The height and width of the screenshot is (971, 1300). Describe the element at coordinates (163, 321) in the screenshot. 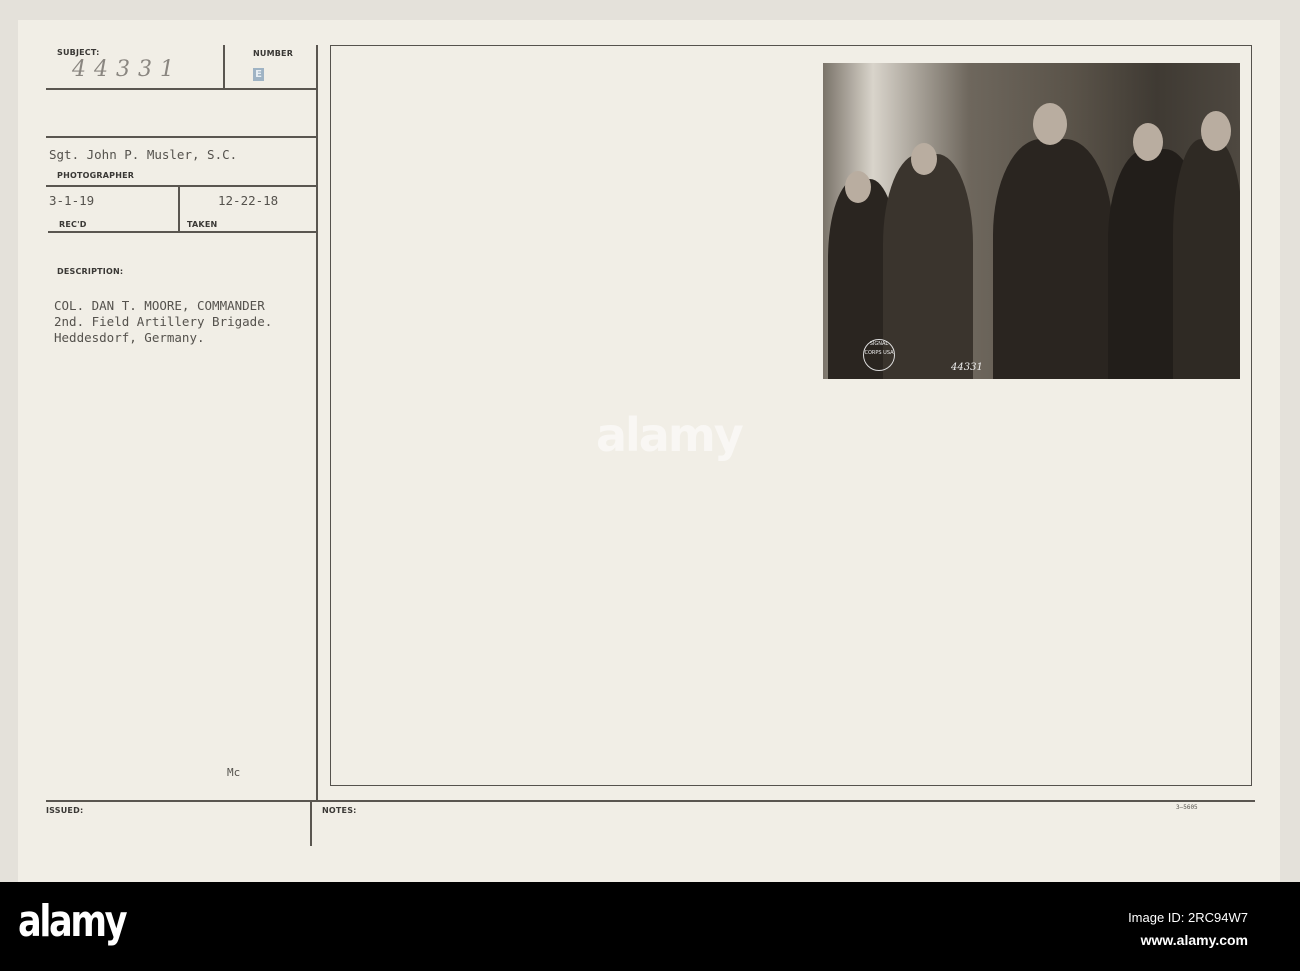

I see `description-line: 2nd. Field Artillery Brigade.` at that location.